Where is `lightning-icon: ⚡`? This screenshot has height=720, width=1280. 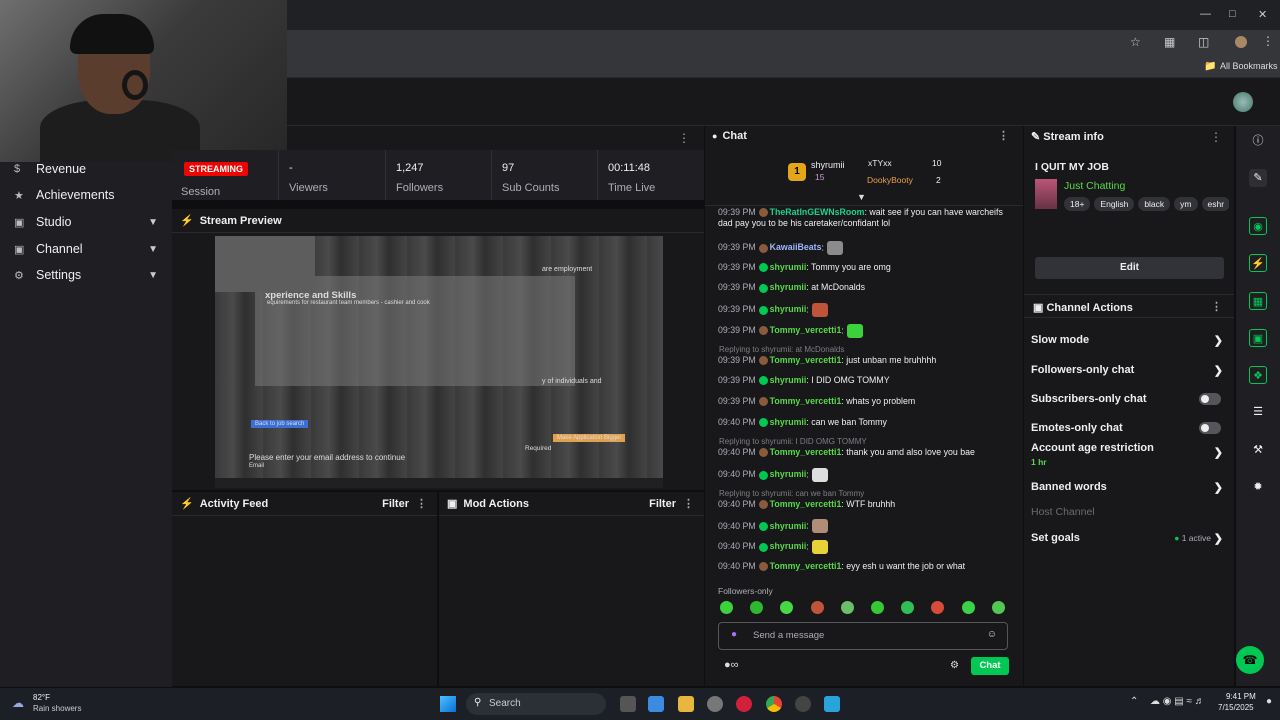 lightning-icon: ⚡ is located at coordinates (1258, 263).